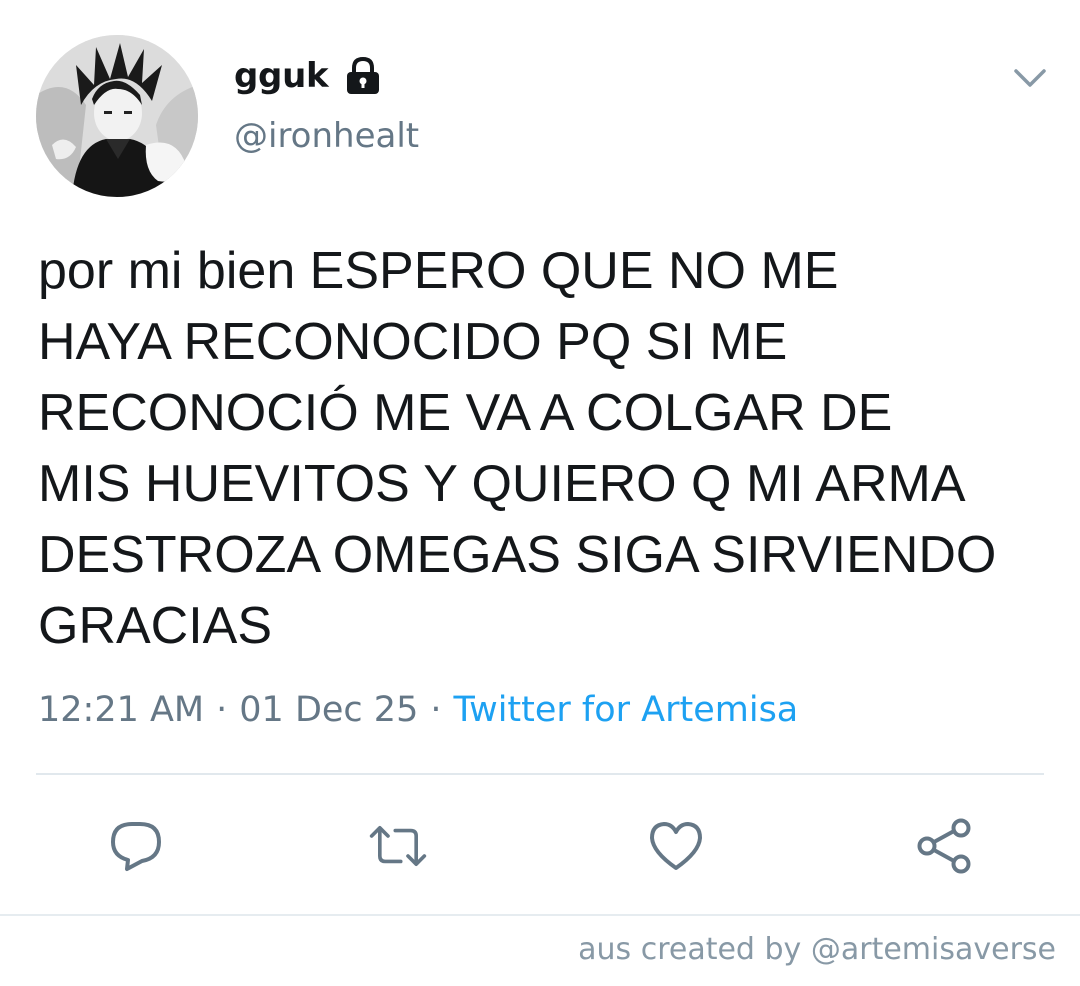 The height and width of the screenshot is (986, 1080). I want to click on chevron-down-icon, so click(1030, 78).